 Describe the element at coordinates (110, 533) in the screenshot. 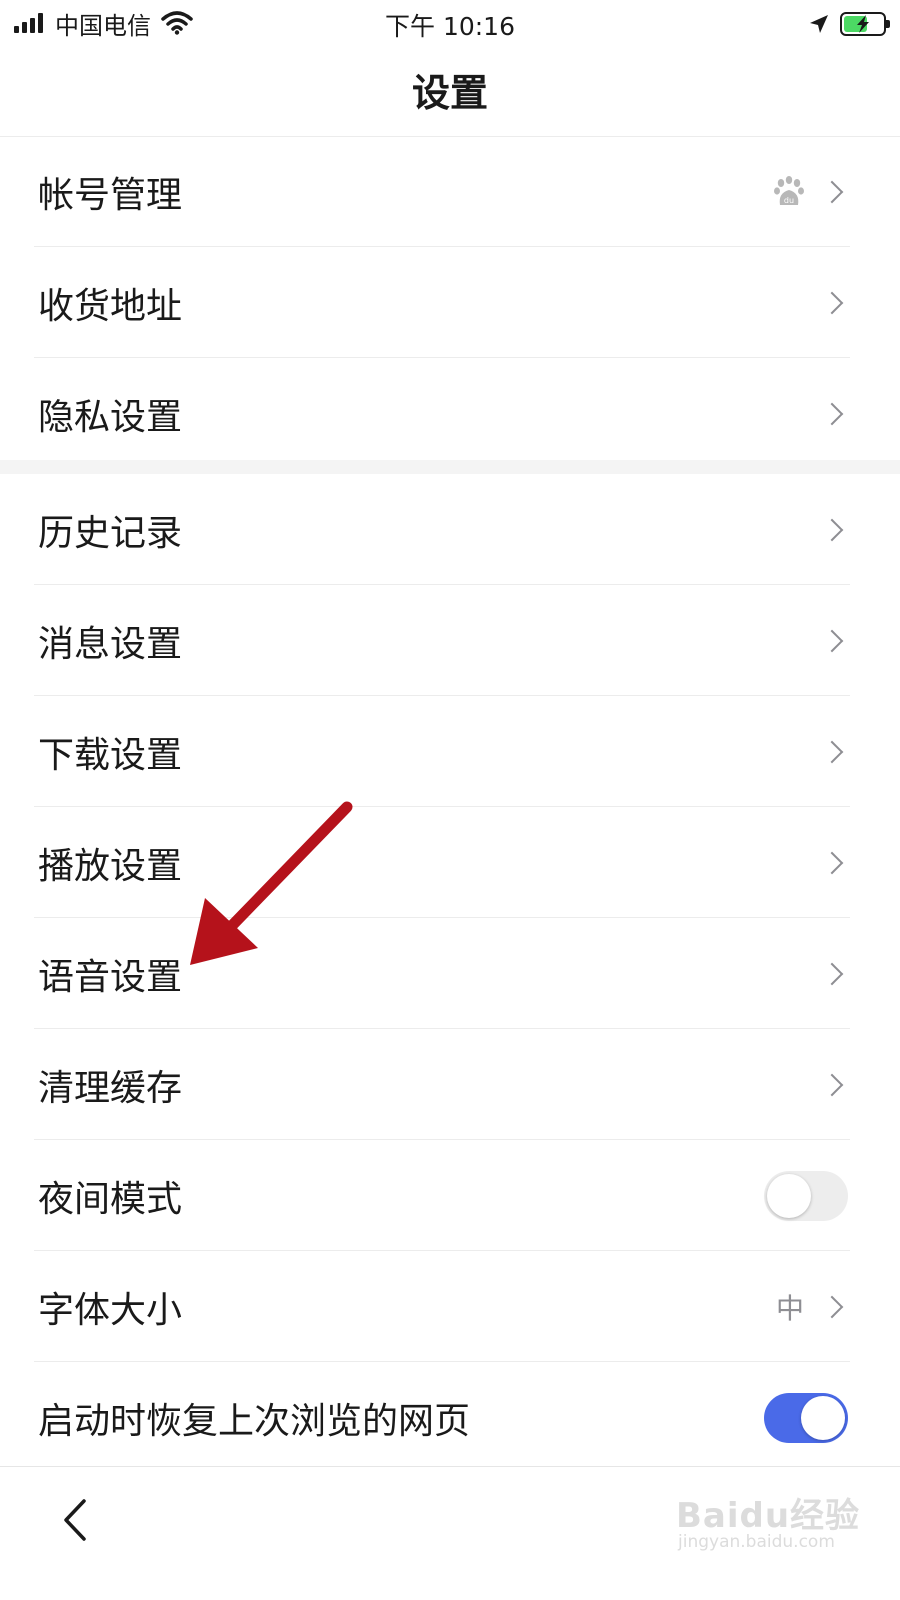

I see `row-label: 历史记录` at that location.